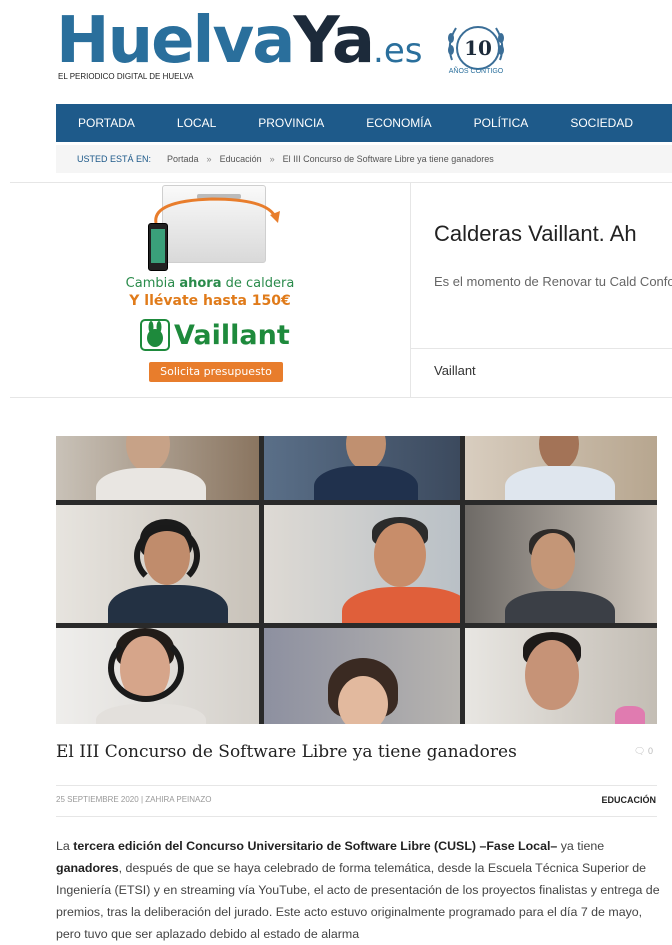  I want to click on ad-text-line2: Y llévate hasta 150€, so click(210, 301).